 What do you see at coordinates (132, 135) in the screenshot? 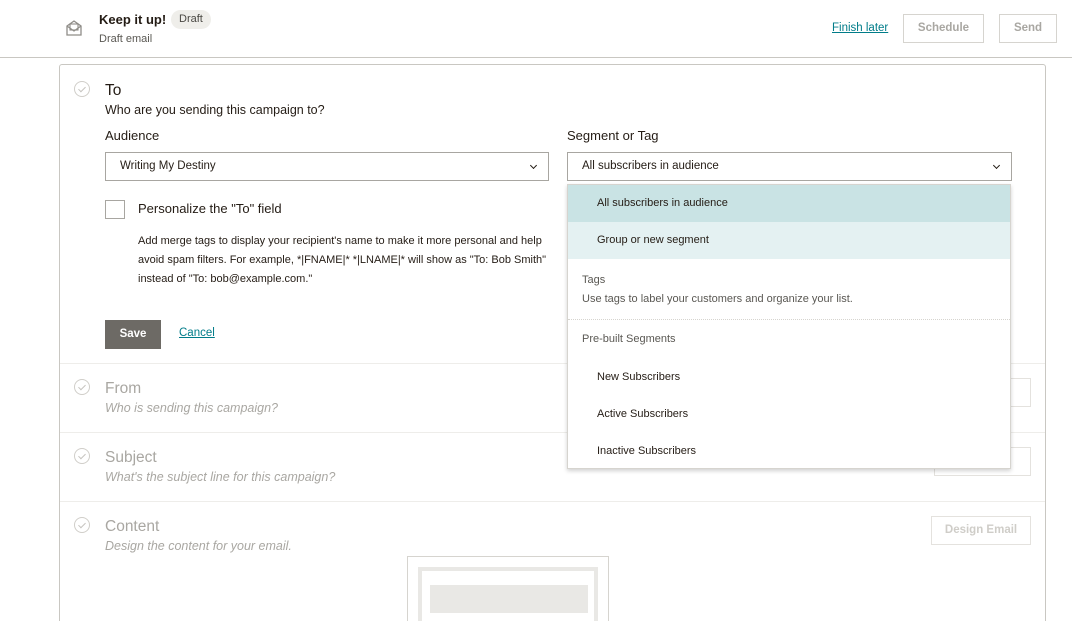
I see `audience-label: Audience` at bounding box center [132, 135].